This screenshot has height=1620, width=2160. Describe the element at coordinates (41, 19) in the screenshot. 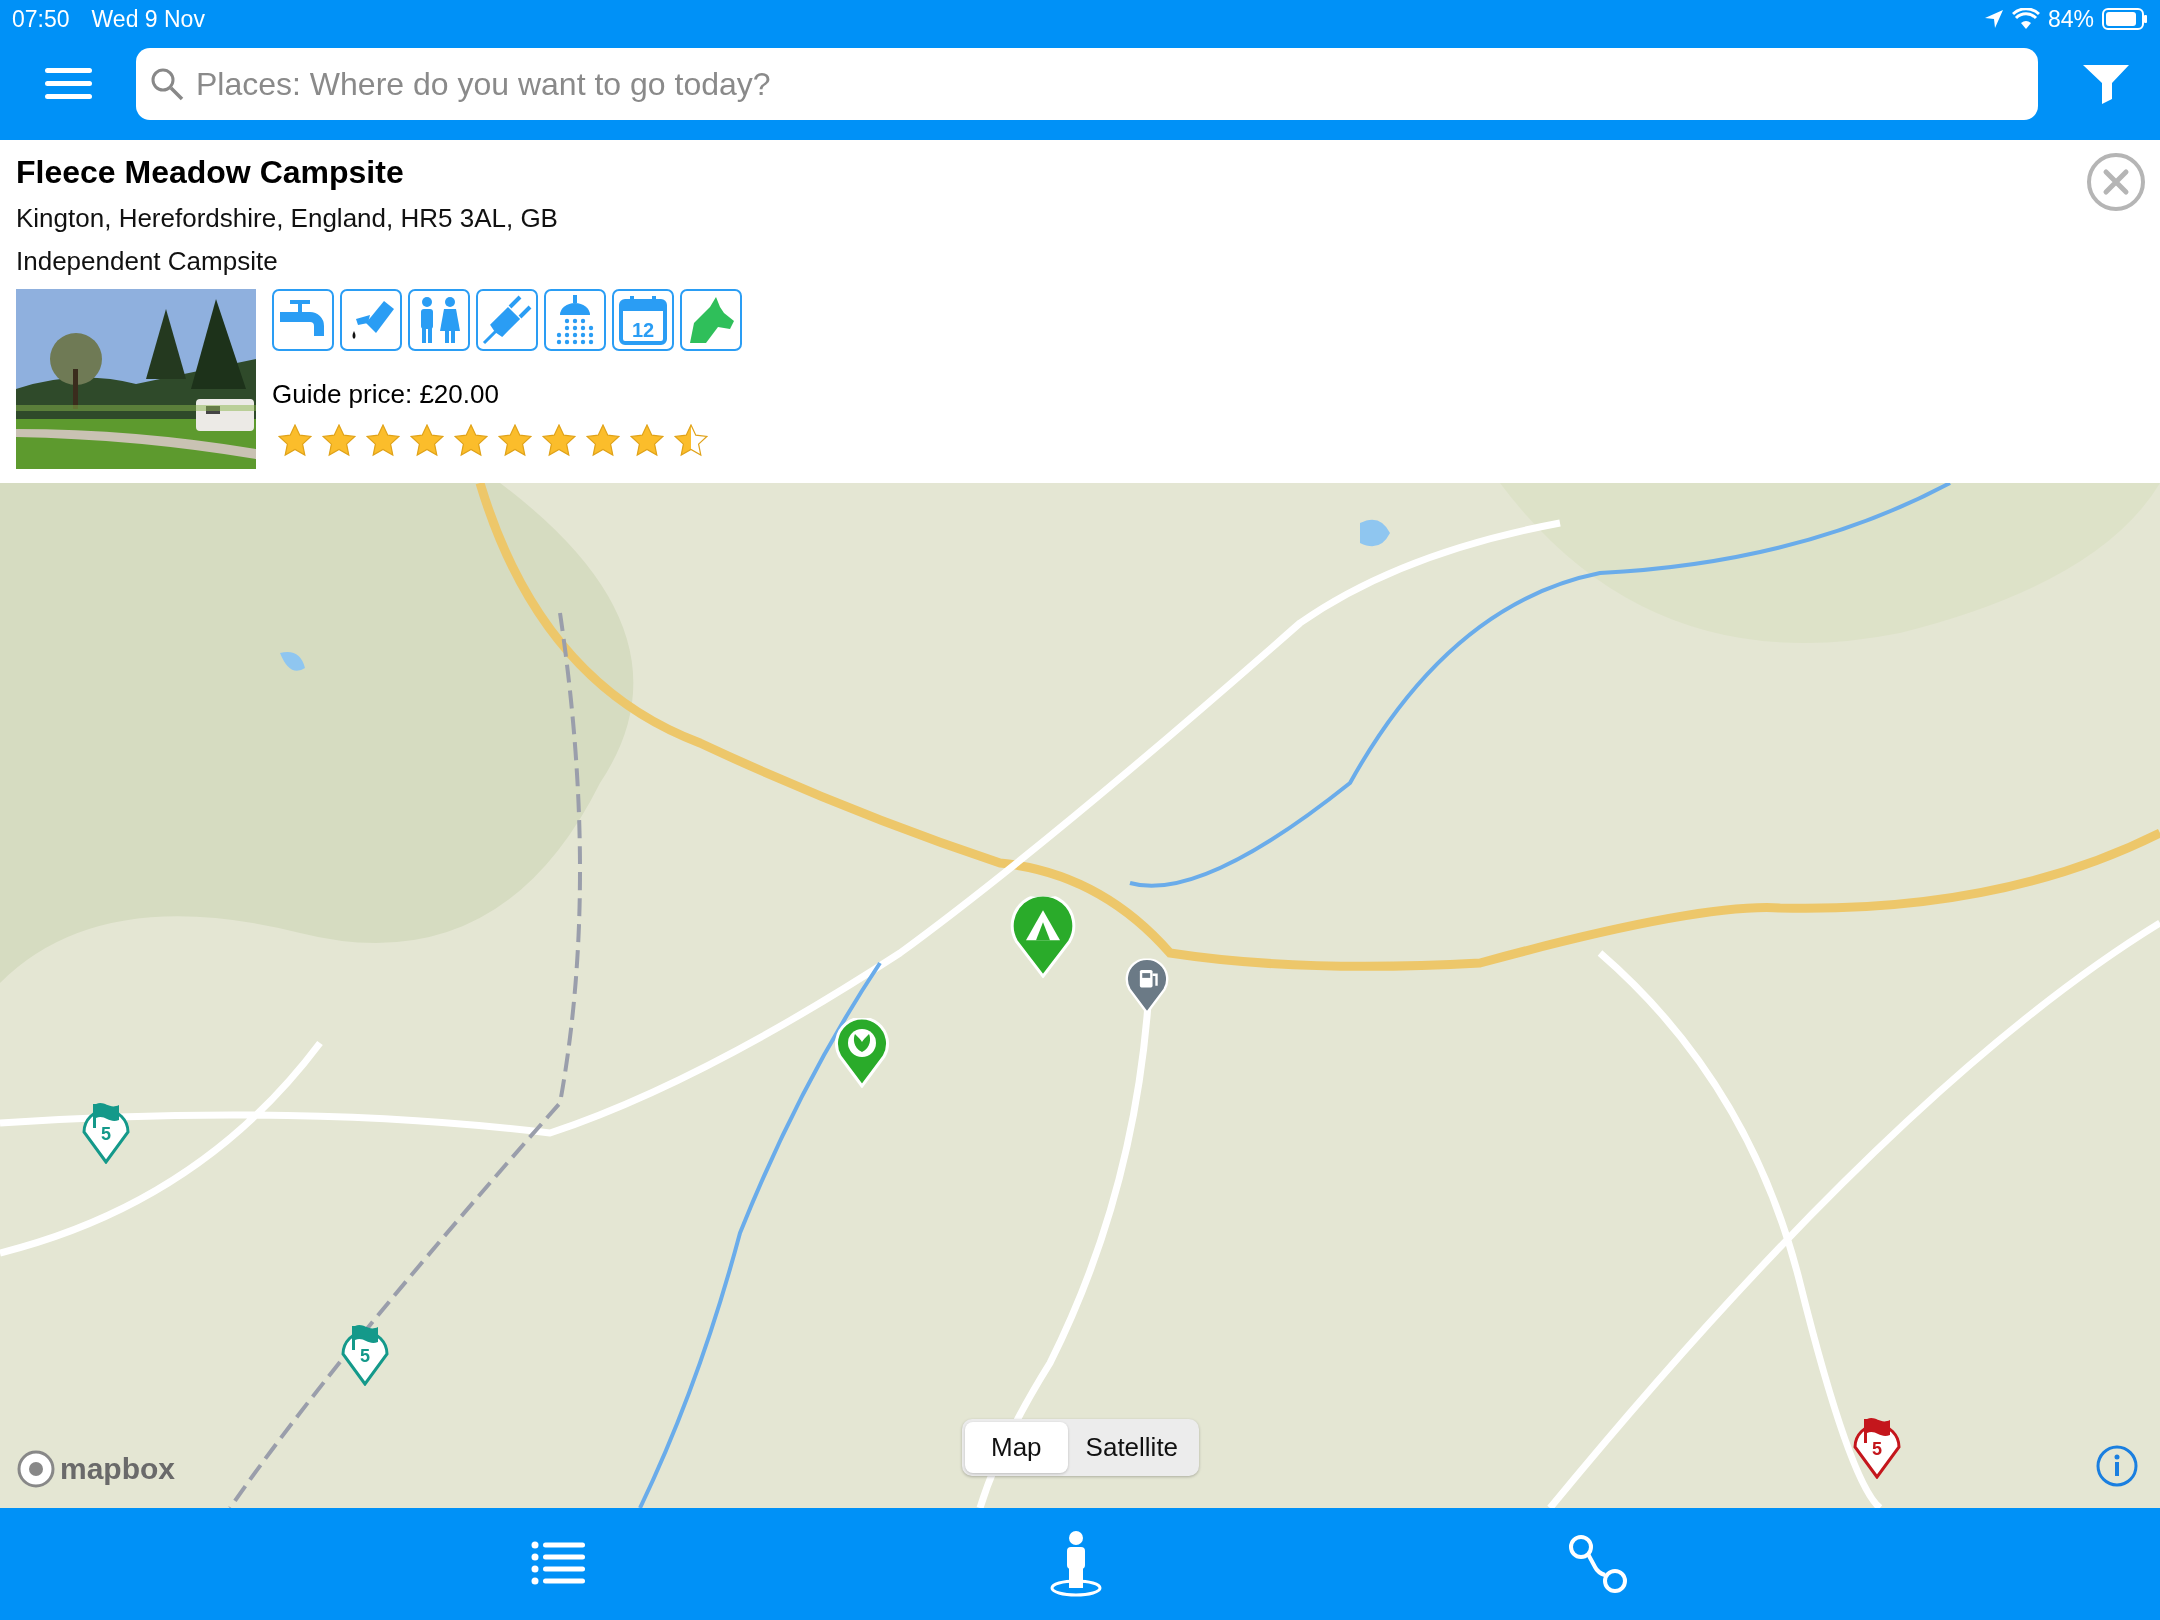

I see `status-time: 07:50` at that location.